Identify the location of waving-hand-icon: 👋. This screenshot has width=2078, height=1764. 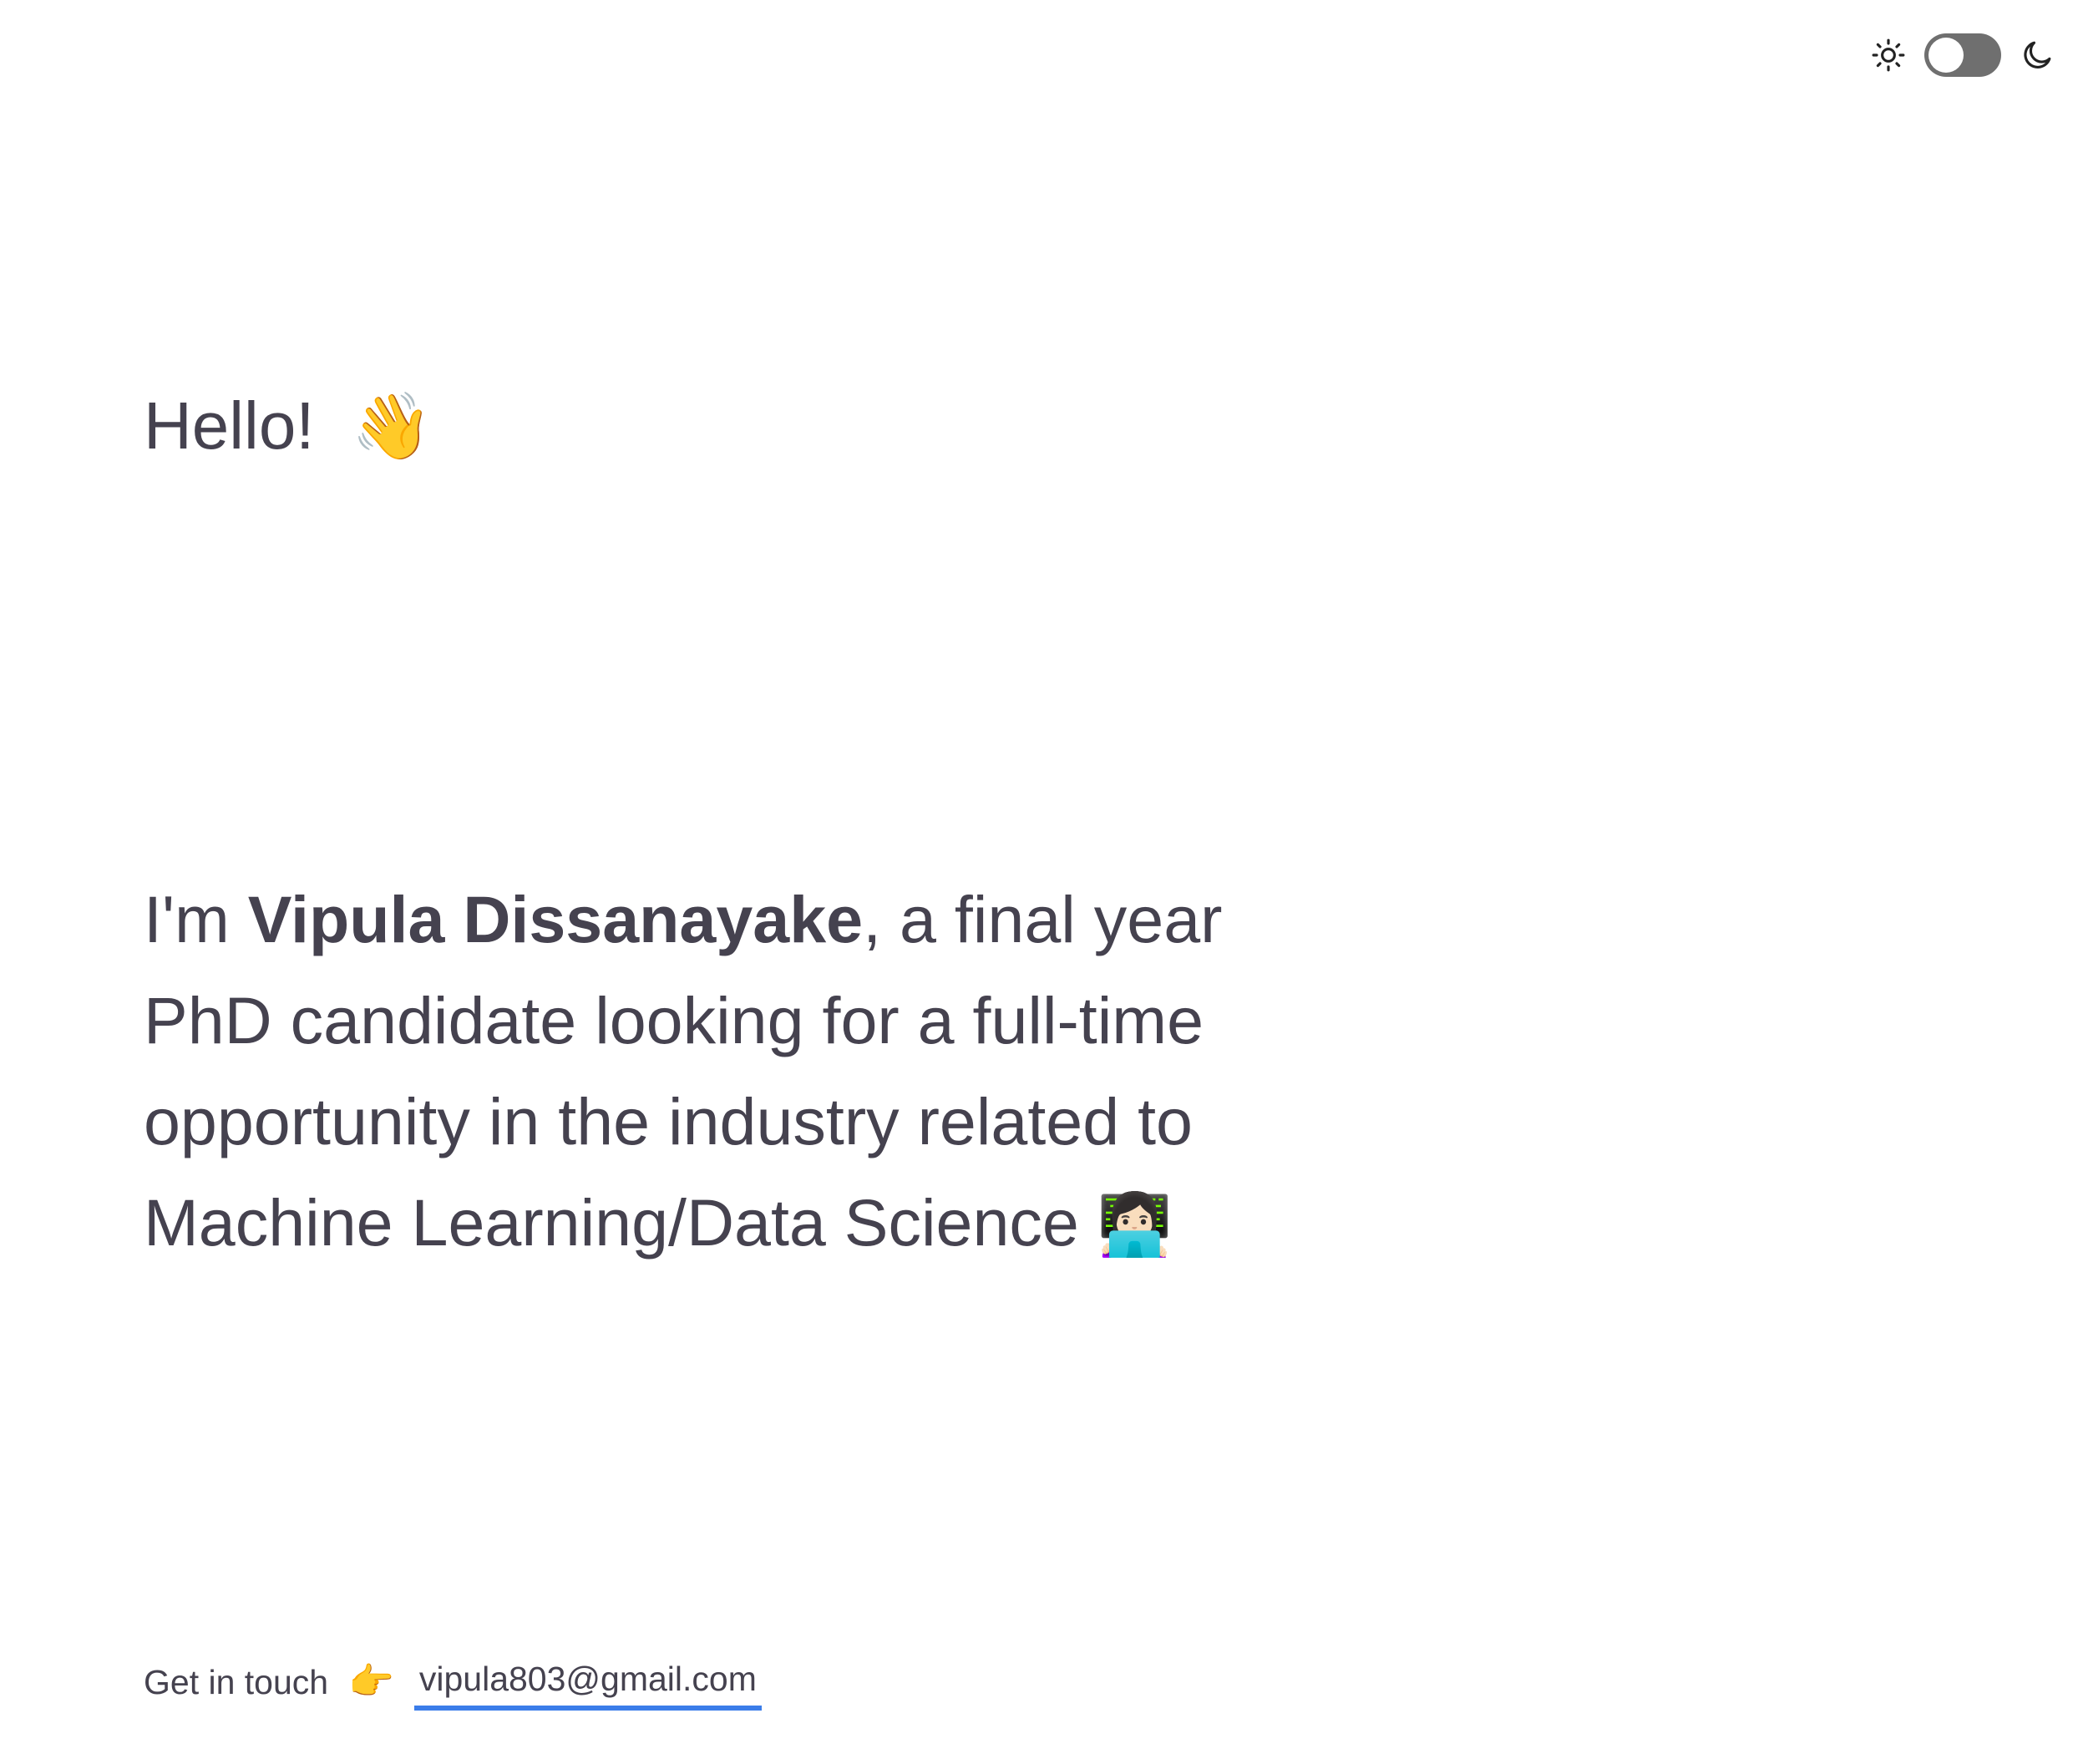
(392, 426).